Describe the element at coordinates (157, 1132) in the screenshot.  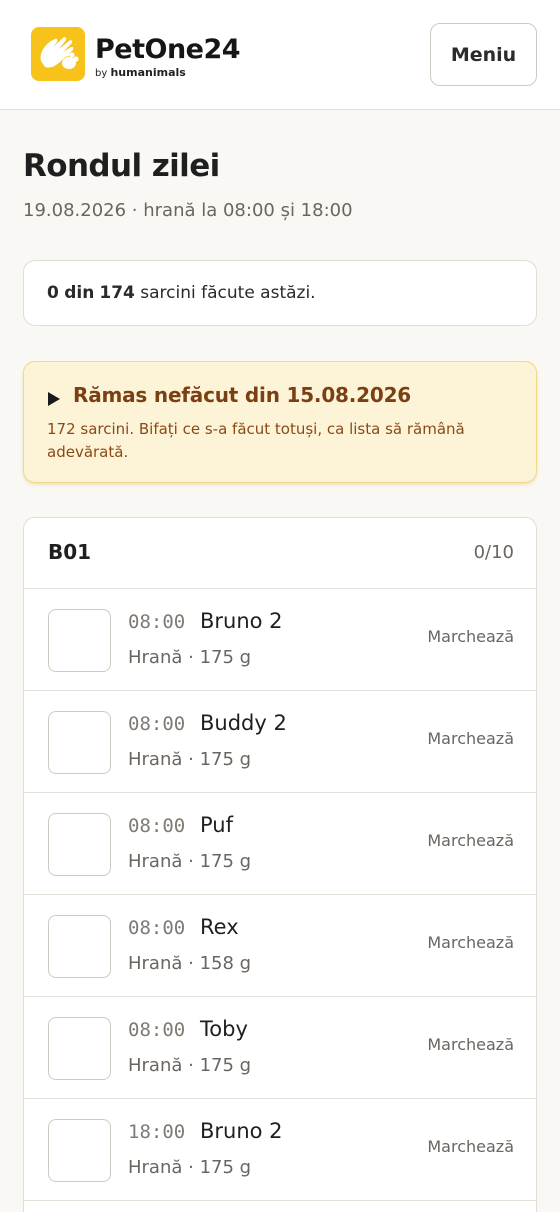
I see `task-time: 18:00` at that location.